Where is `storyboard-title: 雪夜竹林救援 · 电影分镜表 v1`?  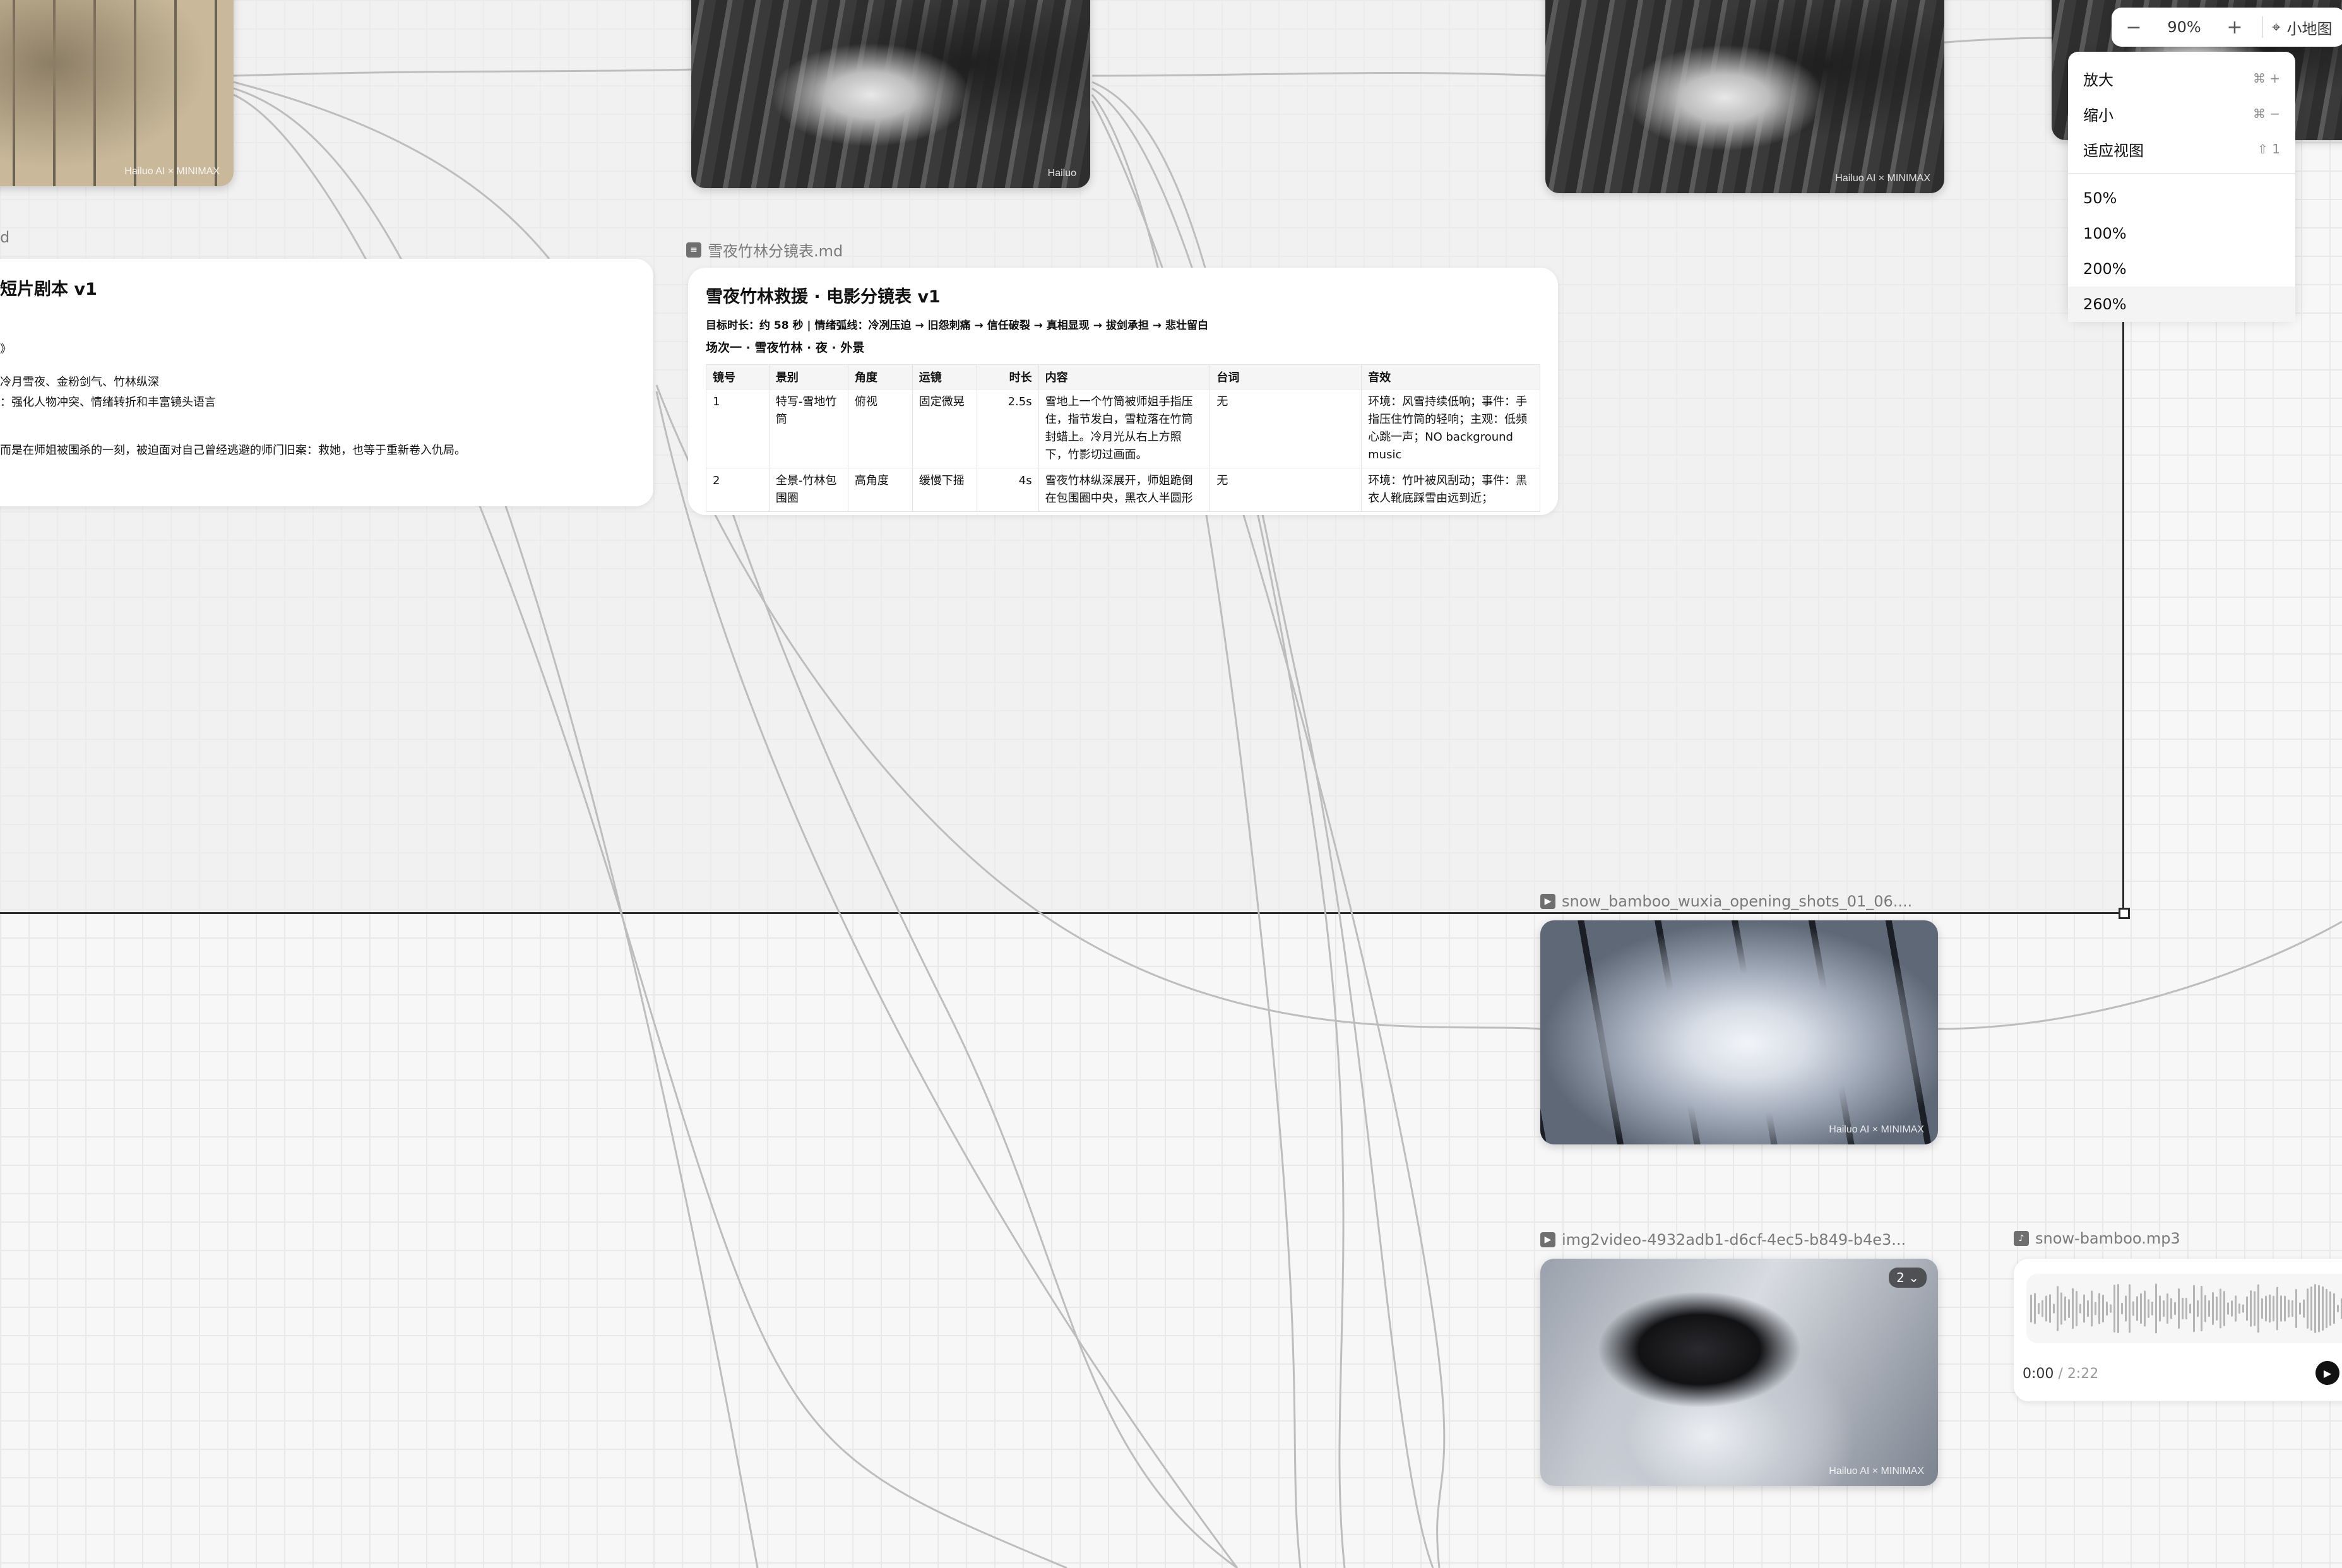
storyboard-title: 雪夜竹林救援 · 电影分镜表 v1 is located at coordinates (823, 297).